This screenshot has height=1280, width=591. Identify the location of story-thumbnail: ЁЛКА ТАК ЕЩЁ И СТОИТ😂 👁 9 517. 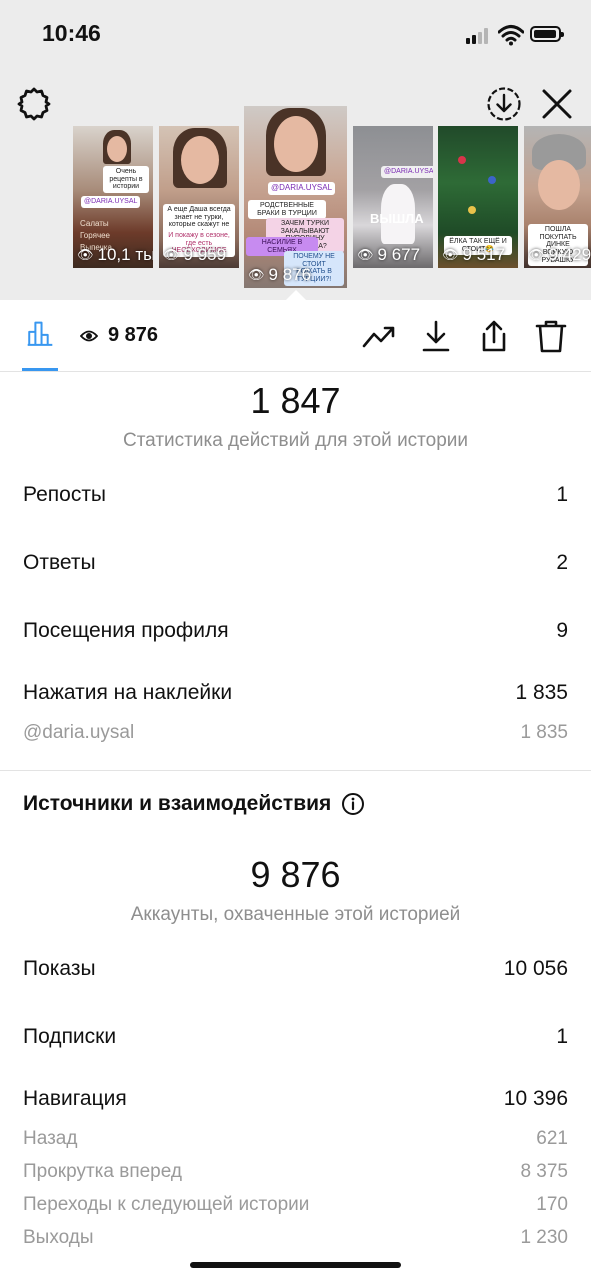
(478, 197).